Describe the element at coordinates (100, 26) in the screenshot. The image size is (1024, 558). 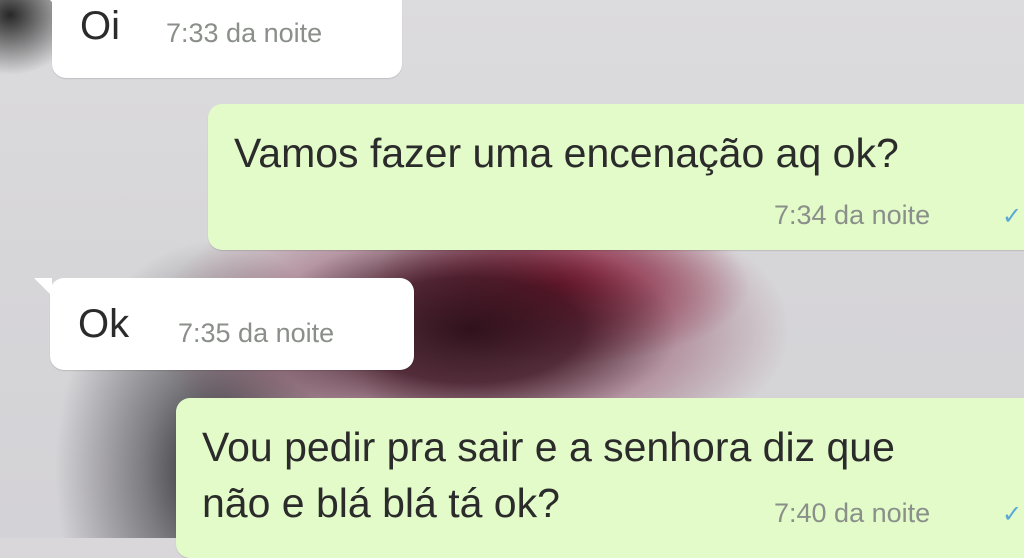
I see `message-text: Oi` at that location.